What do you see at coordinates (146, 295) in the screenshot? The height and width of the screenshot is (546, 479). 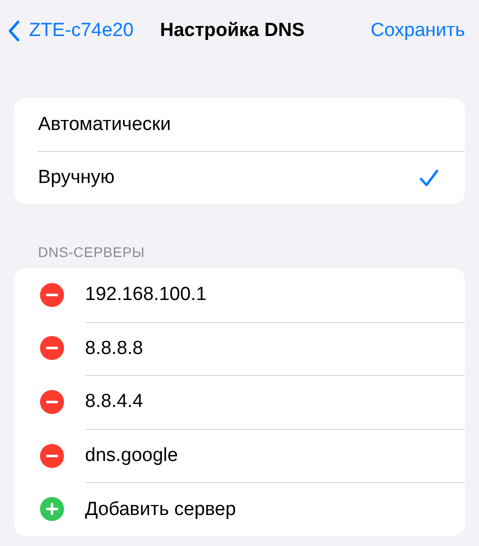 I see `server-address: 192.168.100.1` at bounding box center [146, 295].